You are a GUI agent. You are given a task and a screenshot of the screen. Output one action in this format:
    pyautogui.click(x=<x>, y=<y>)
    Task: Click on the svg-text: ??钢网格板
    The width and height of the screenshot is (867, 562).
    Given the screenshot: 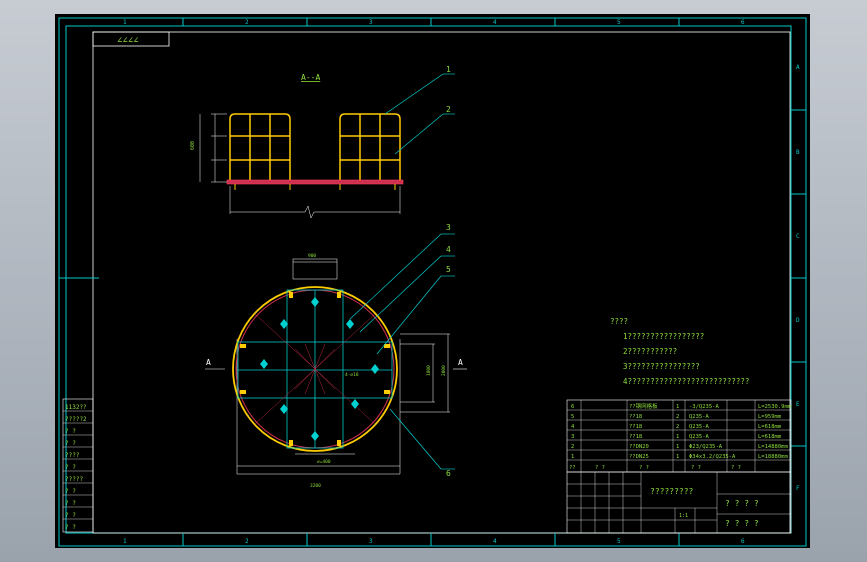 What is the action you would take?
    pyautogui.click(x=643, y=406)
    